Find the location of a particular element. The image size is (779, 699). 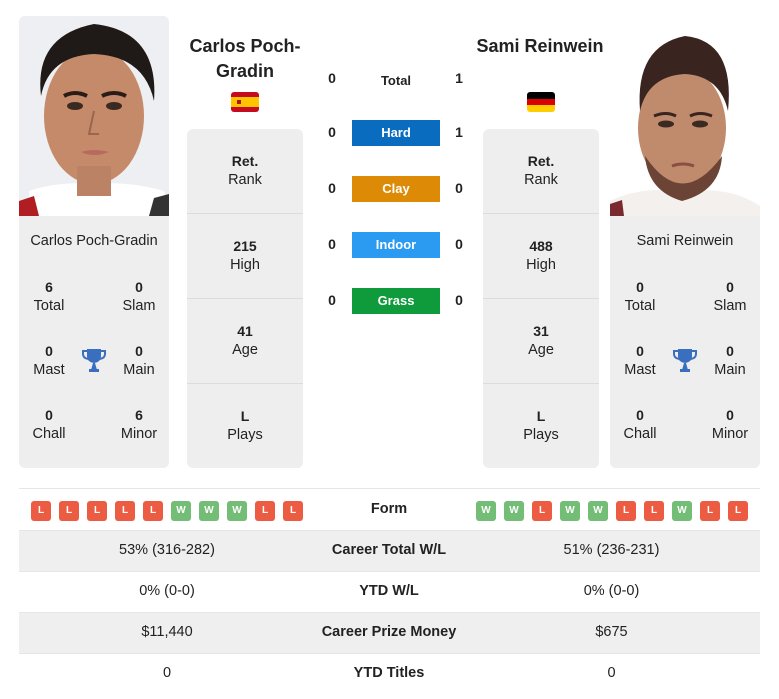

h2h-total-label: Total is located at coordinates (396, 80).